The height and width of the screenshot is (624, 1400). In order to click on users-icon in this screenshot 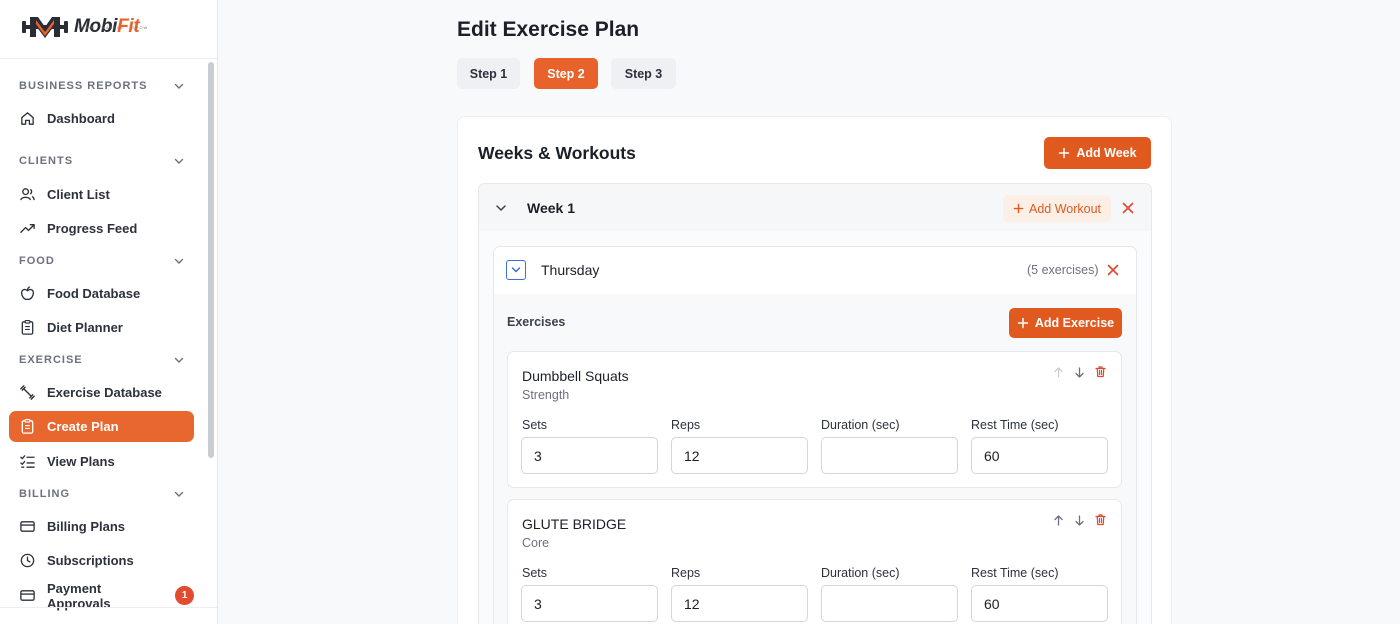, I will do `click(27, 194)`.